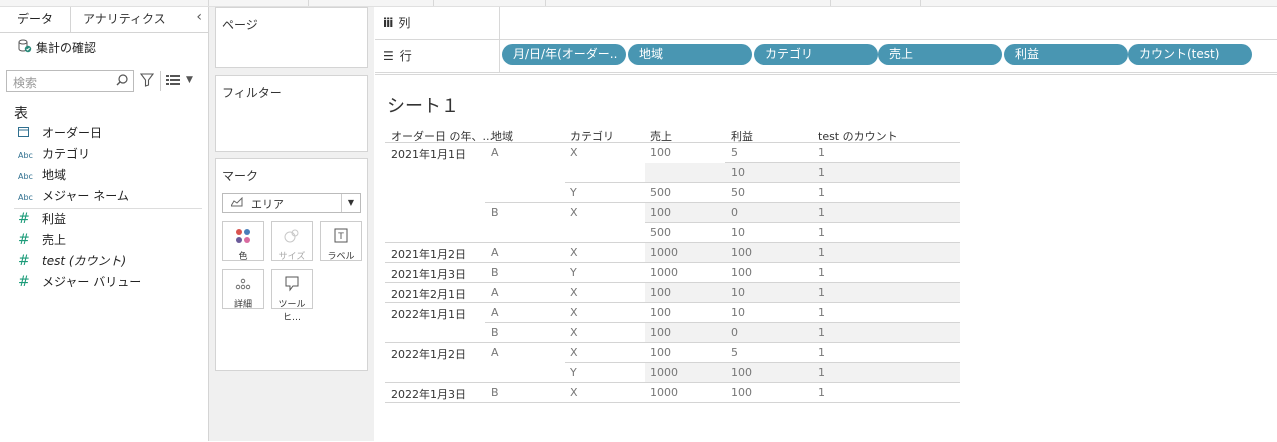 The image size is (1277, 442). What do you see at coordinates (35, 19) in the screenshot?
I see `tab-data: データ` at bounding box center [35, 19].